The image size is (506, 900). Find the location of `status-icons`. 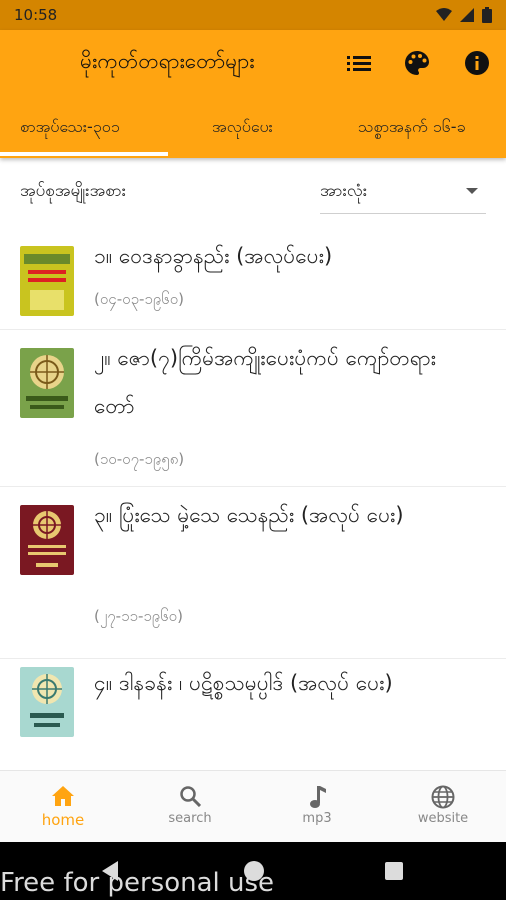

status-icons is located at coordinates (464, 15).